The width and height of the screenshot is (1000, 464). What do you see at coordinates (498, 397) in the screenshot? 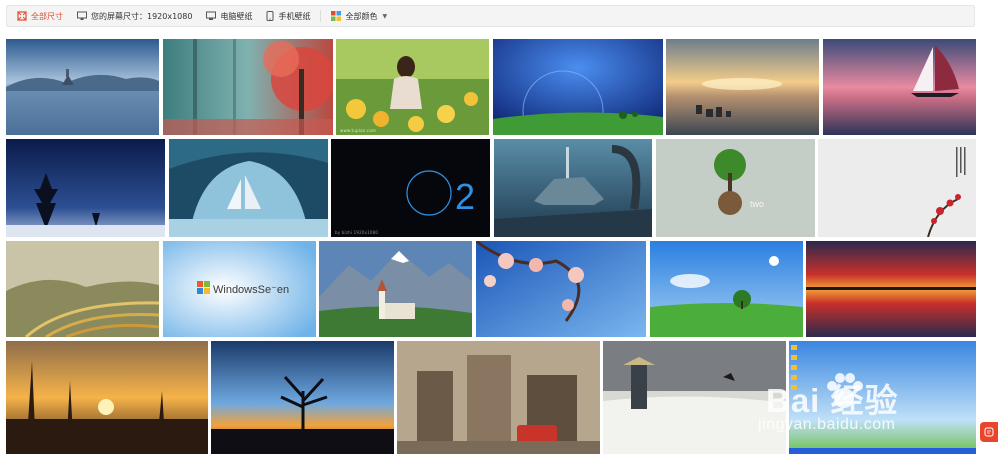
I see `thumbnail-ruined-city` at bounding box center [498, 397].